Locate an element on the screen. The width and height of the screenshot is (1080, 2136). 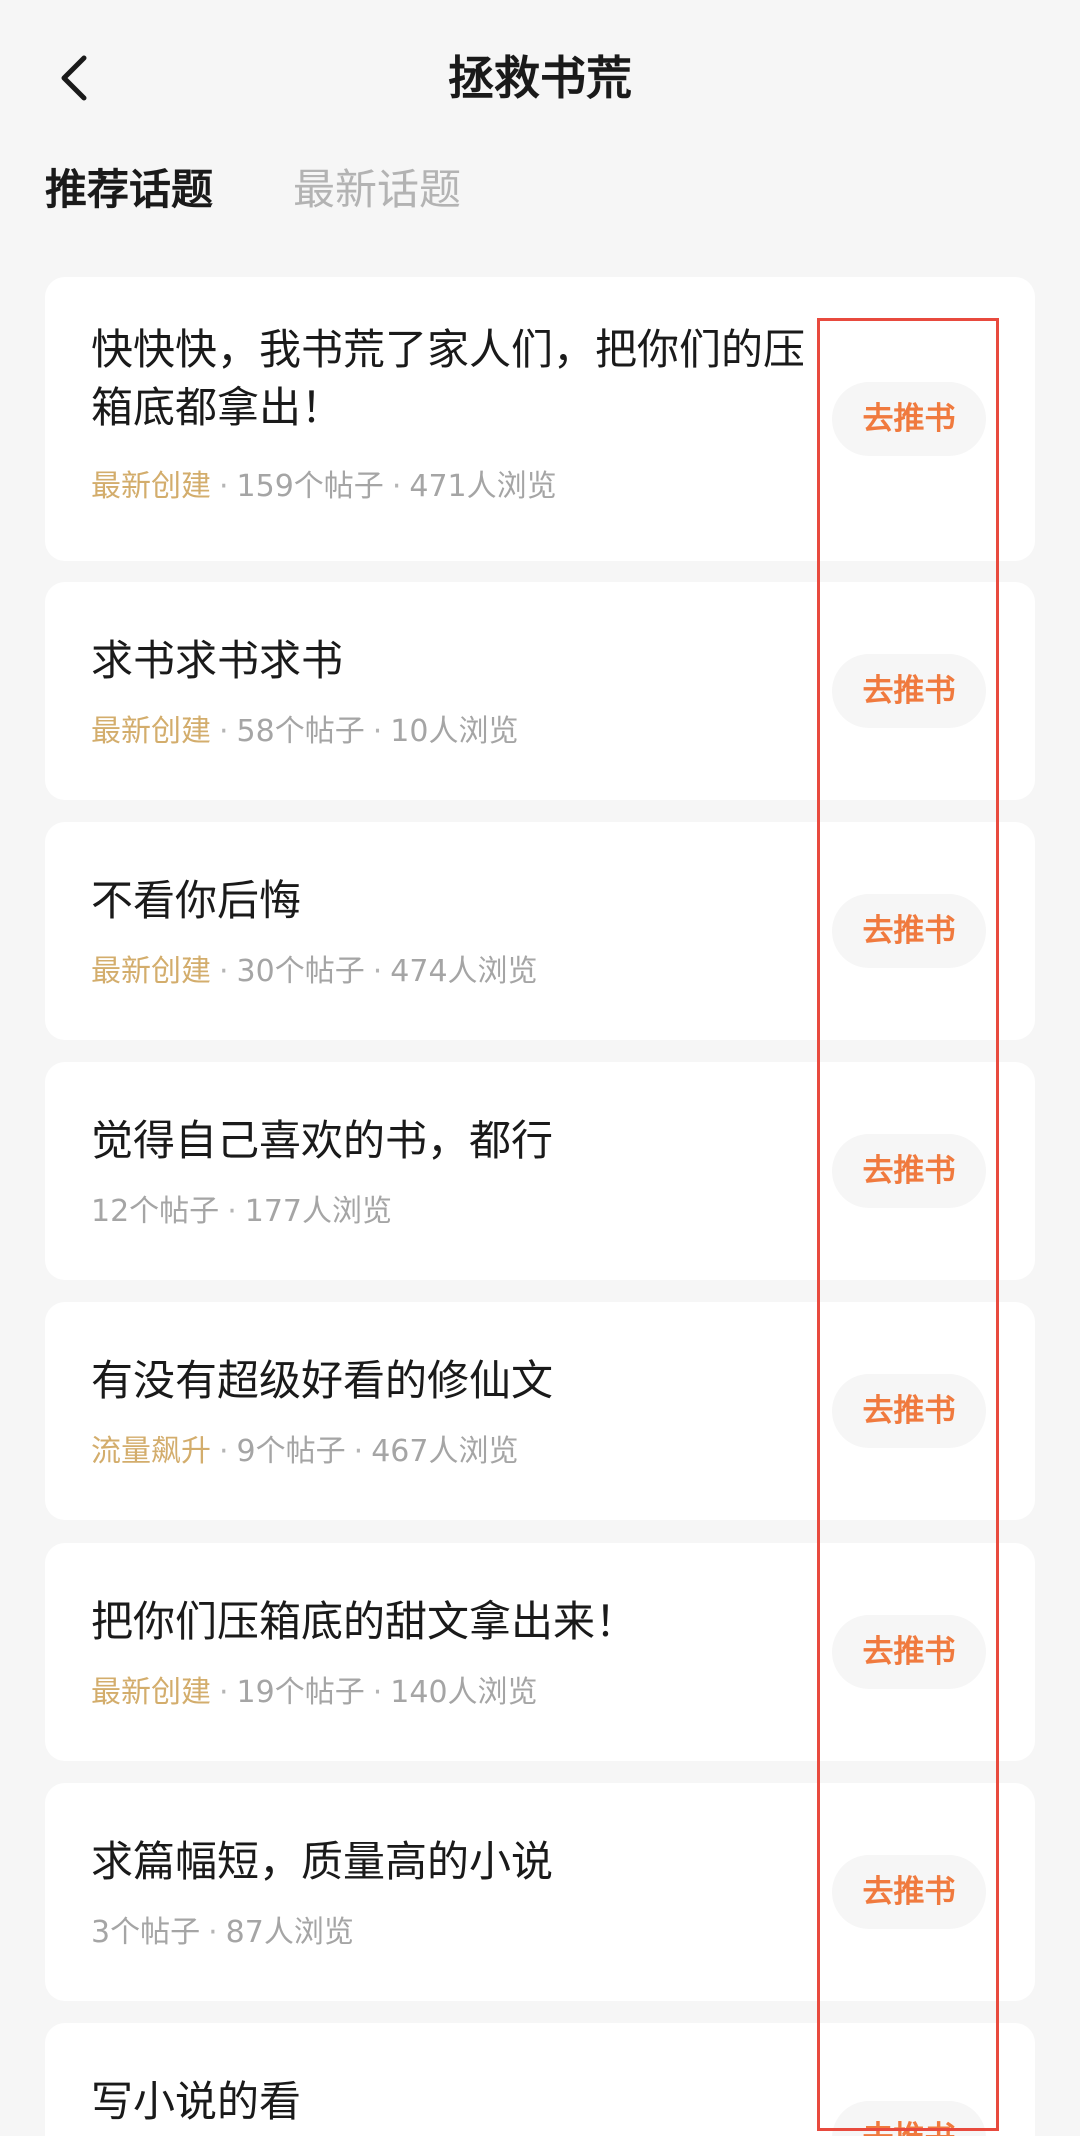
topic-card: 求书求书求书 最新创建 · 58个帖子 · 10人浏览 去推书 is located at coordinates (540, 691).